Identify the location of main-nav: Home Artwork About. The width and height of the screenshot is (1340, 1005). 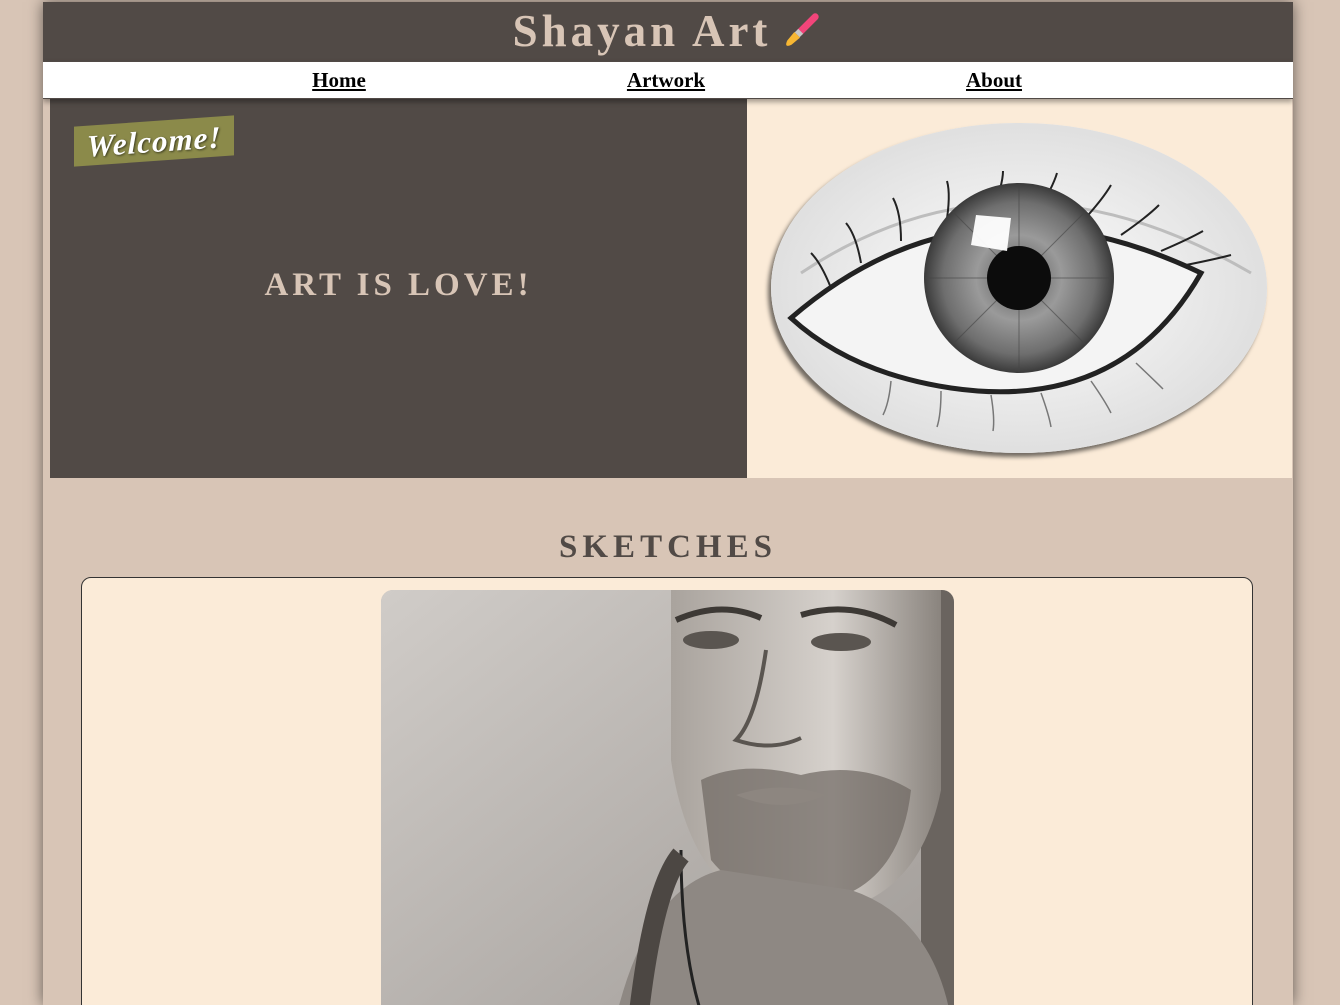
(668, 80).